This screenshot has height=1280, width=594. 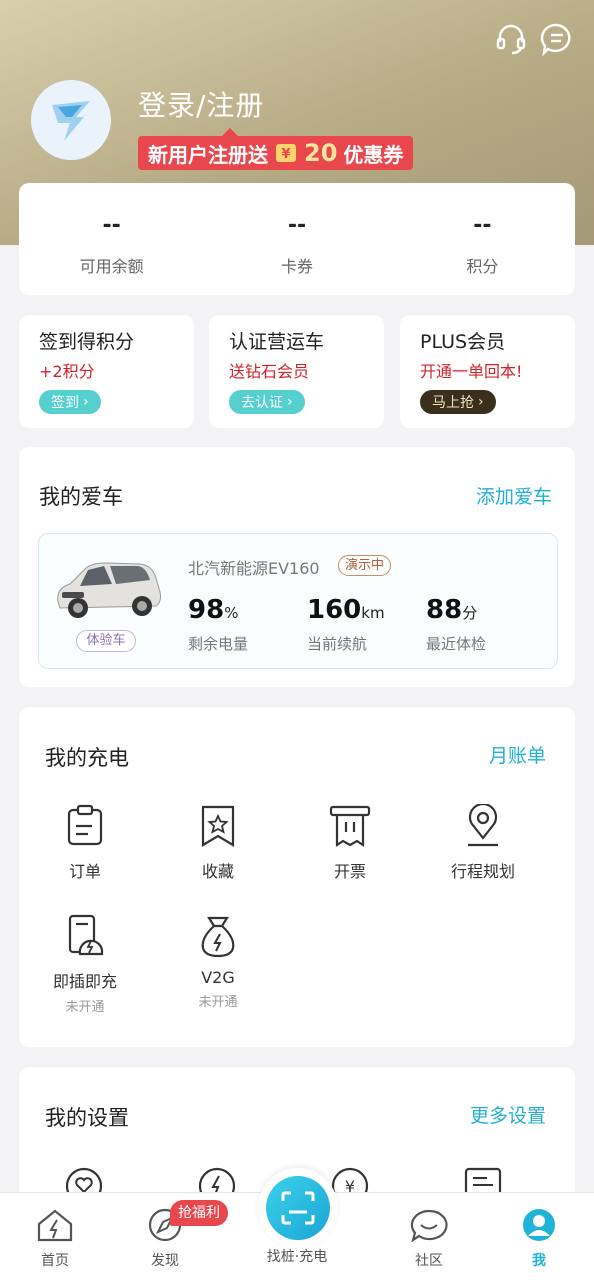 I want to click on grab-benefits-badge: 抢福利, so click(x=199, y=1213).